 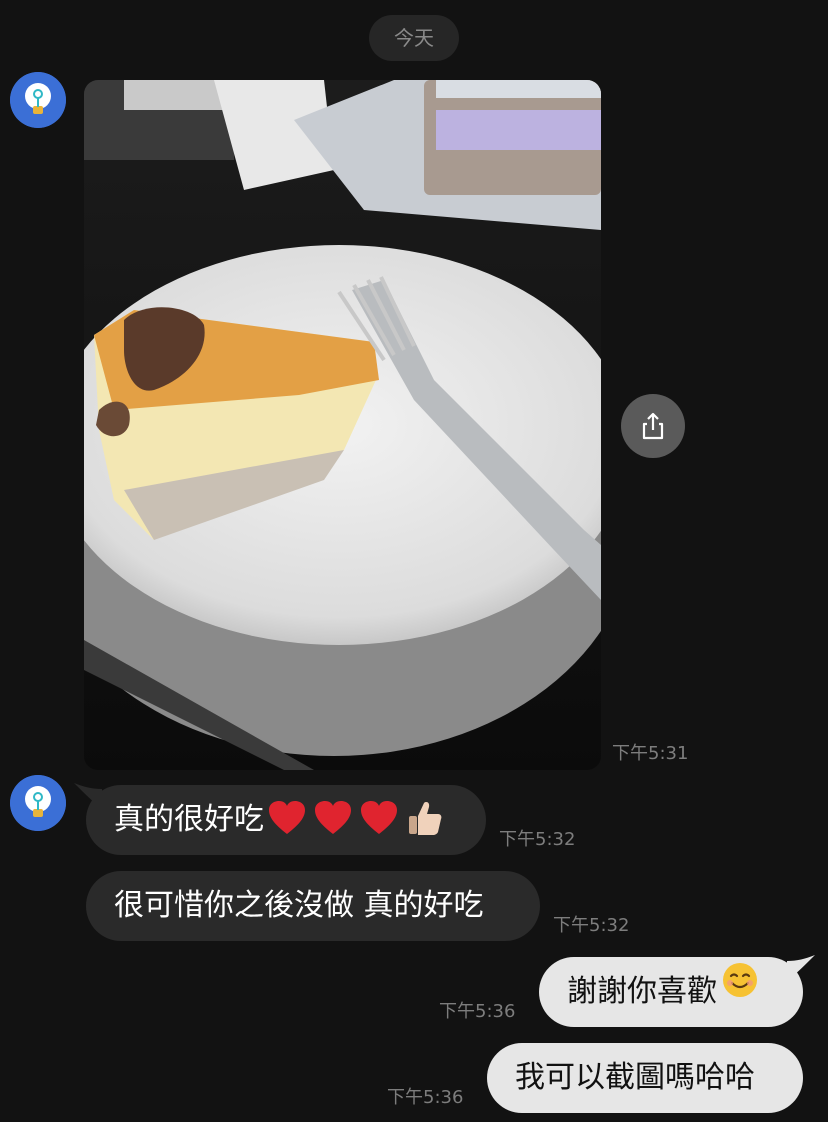 I want to click on outgoing-message-bubble: 謝謝你喜歡, so click(x=677, y=991).